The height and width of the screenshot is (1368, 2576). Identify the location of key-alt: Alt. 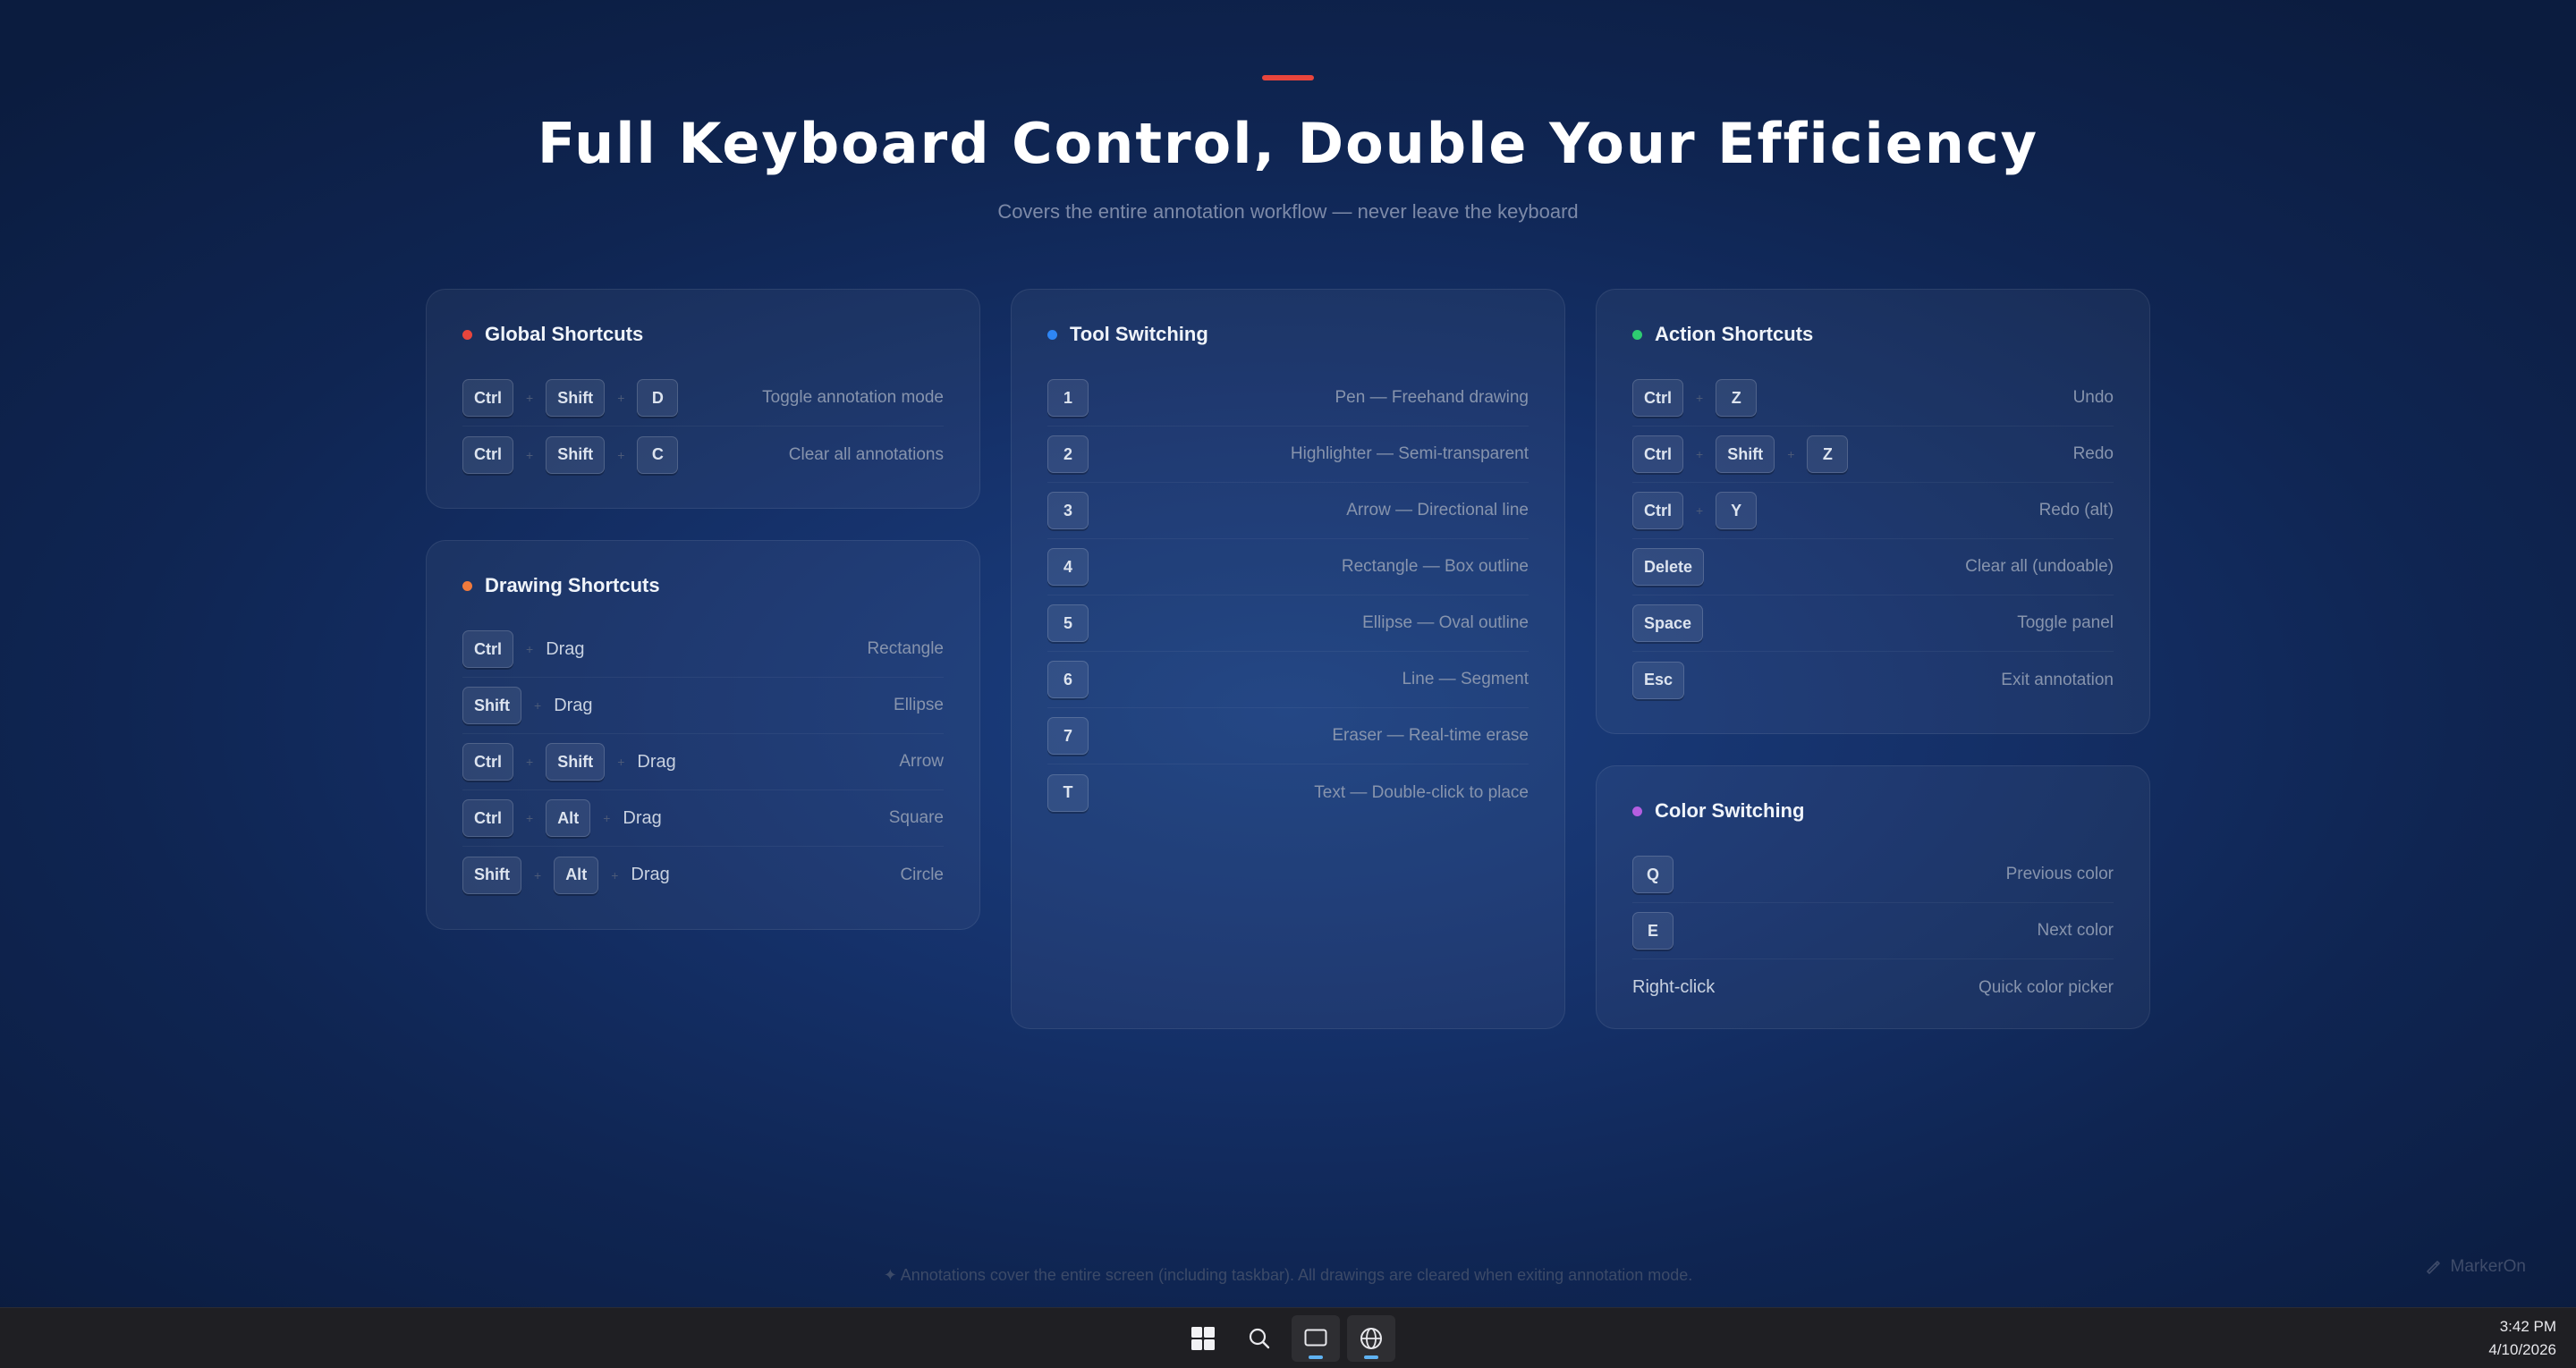
(576, 875).